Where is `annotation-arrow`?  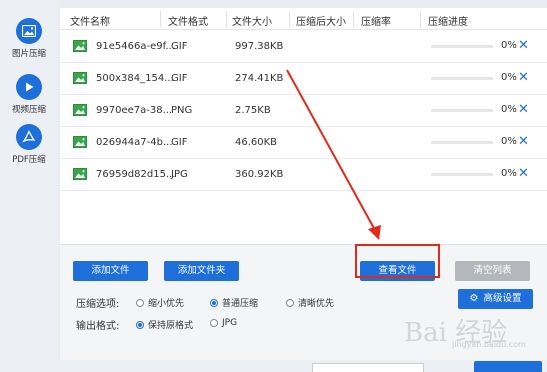
annotation-arrow is located at coordinates (333, 154).